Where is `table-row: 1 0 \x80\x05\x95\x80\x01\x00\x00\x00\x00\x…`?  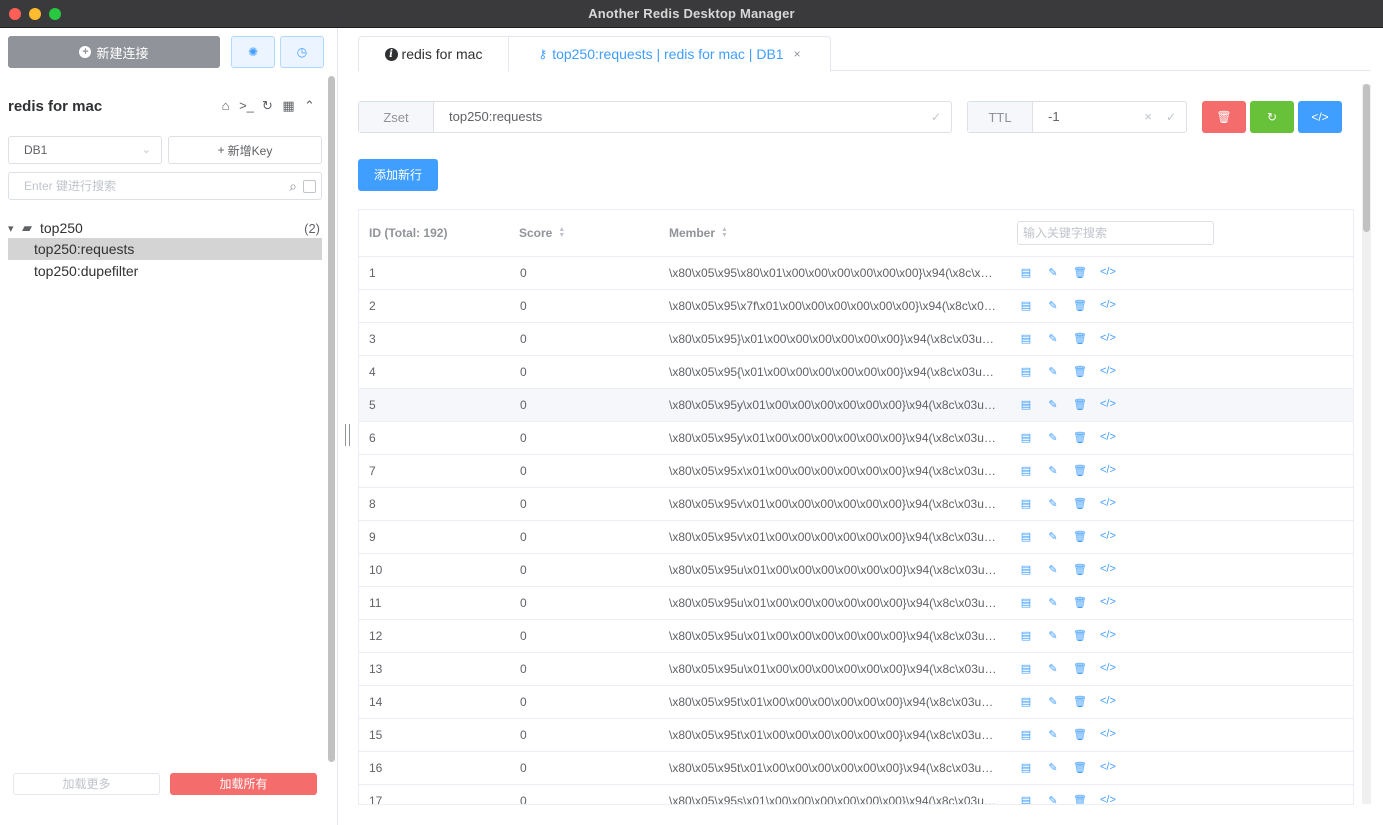 table-row: 1 0 \x80\x05\x95\x80\x01\x00\x00\x00\x00\x… is located at coordinates (856, 273).